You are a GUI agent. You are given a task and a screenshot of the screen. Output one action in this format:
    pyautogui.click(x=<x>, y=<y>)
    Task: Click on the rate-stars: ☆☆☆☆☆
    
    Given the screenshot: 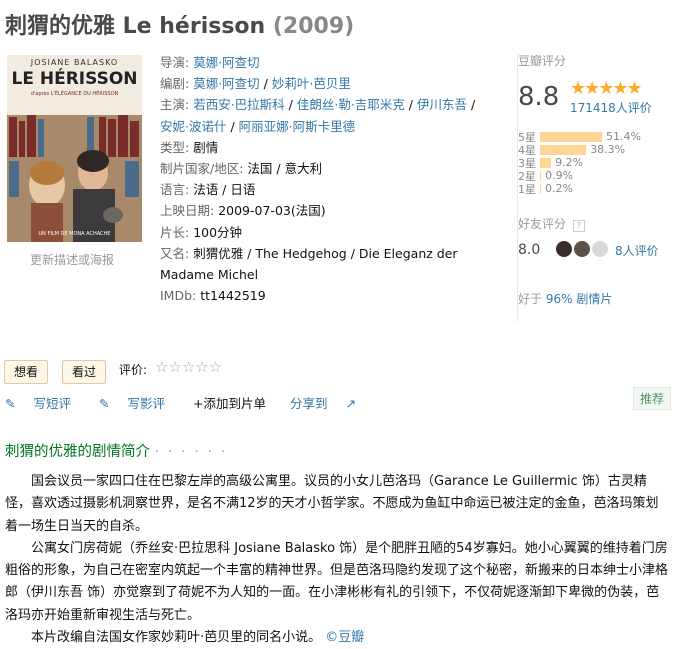 What is the action you would take?
    pyautogui.click(x=188, y=367)
    